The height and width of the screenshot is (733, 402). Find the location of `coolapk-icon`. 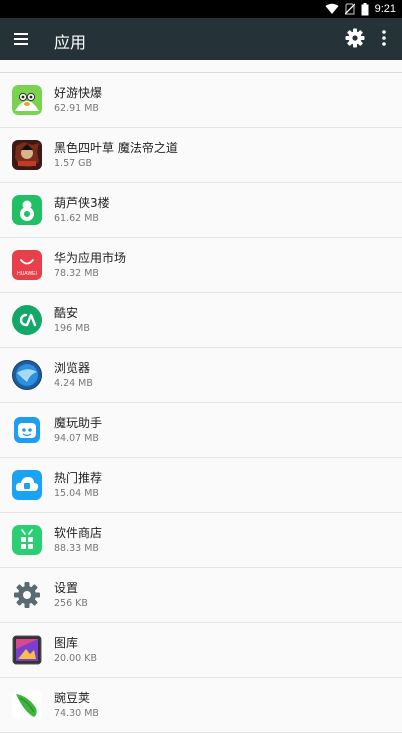

coolapk-icon is located at coordinates (27, 320).